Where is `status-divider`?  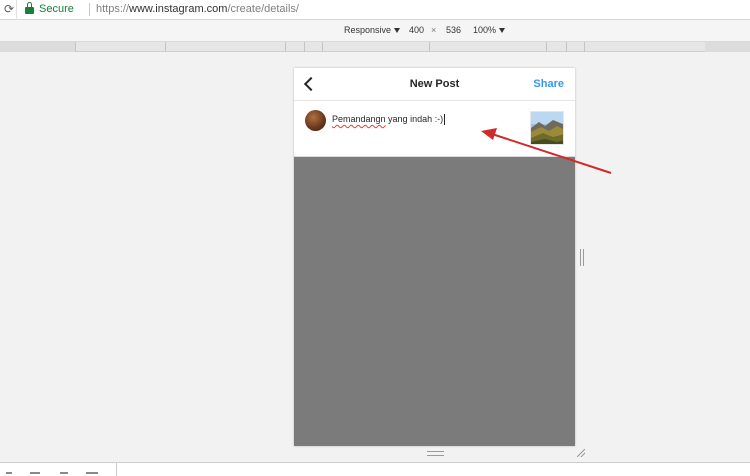
status-divider is located at coordinates (116, 469).